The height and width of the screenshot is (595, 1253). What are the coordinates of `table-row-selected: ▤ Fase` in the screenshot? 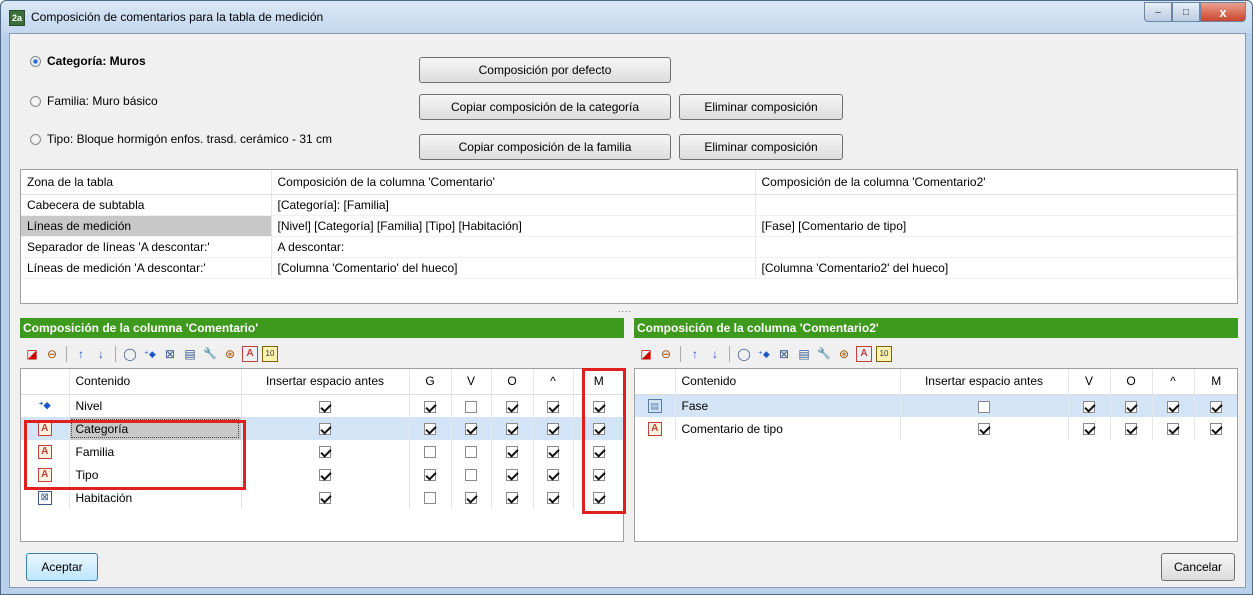 It's located at (936, 405).